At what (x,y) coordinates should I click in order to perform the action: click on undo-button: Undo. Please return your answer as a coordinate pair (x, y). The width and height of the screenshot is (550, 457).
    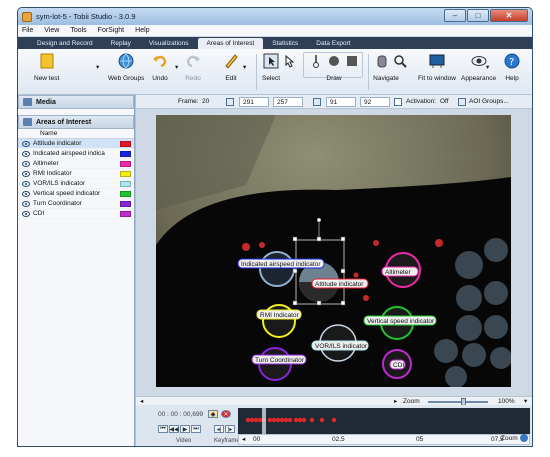
    Looking at the image, I should click on (160, 67).